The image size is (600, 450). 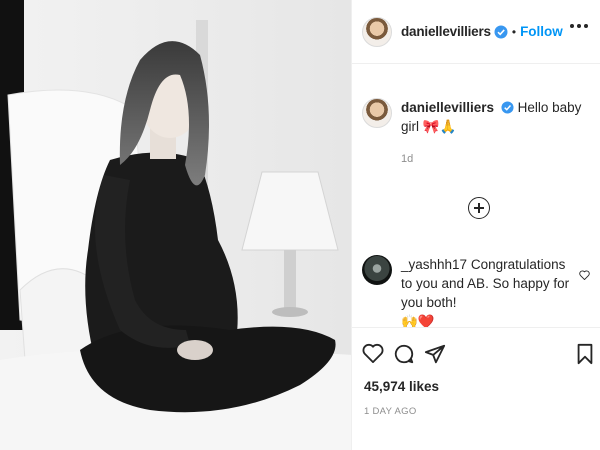 I want to click on likes-count: 45,974 likes, so click(x=401, y=386).